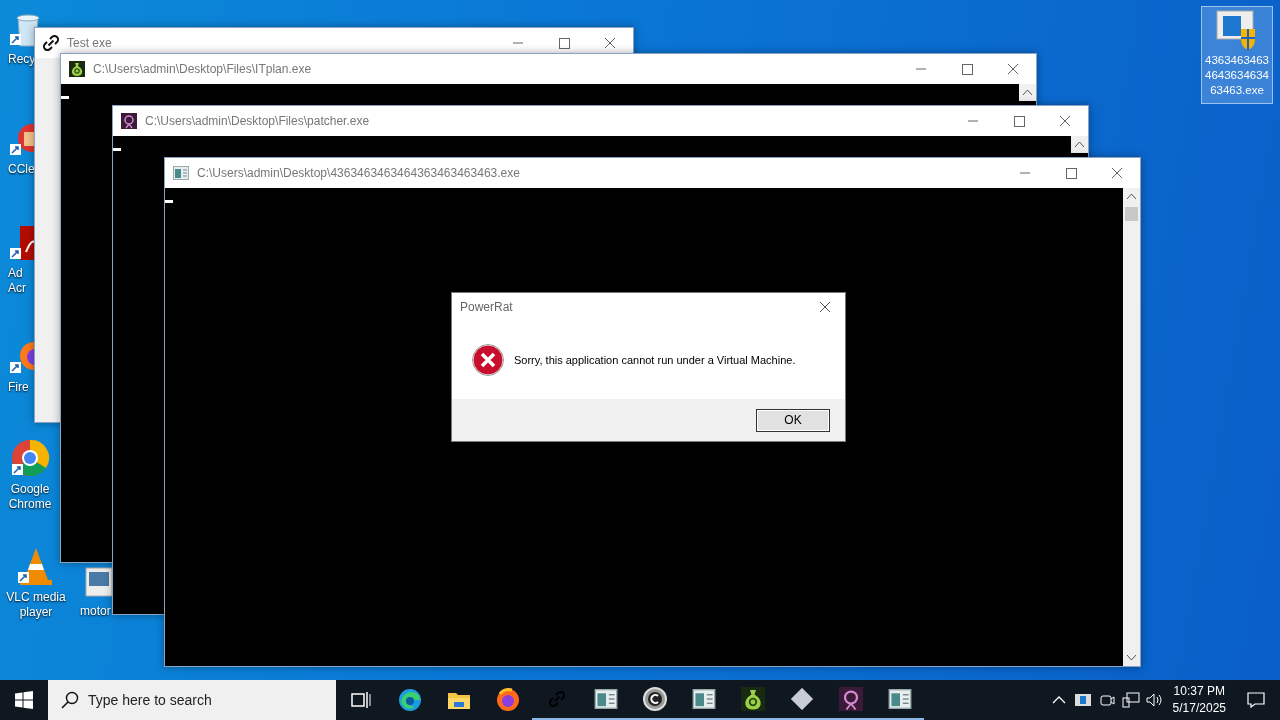  Describe the element at coordinates (203, 69) in the screenshot. I see `window-title: C:\Users\admin\Desktop\Files\ITplan.exe` at that location.